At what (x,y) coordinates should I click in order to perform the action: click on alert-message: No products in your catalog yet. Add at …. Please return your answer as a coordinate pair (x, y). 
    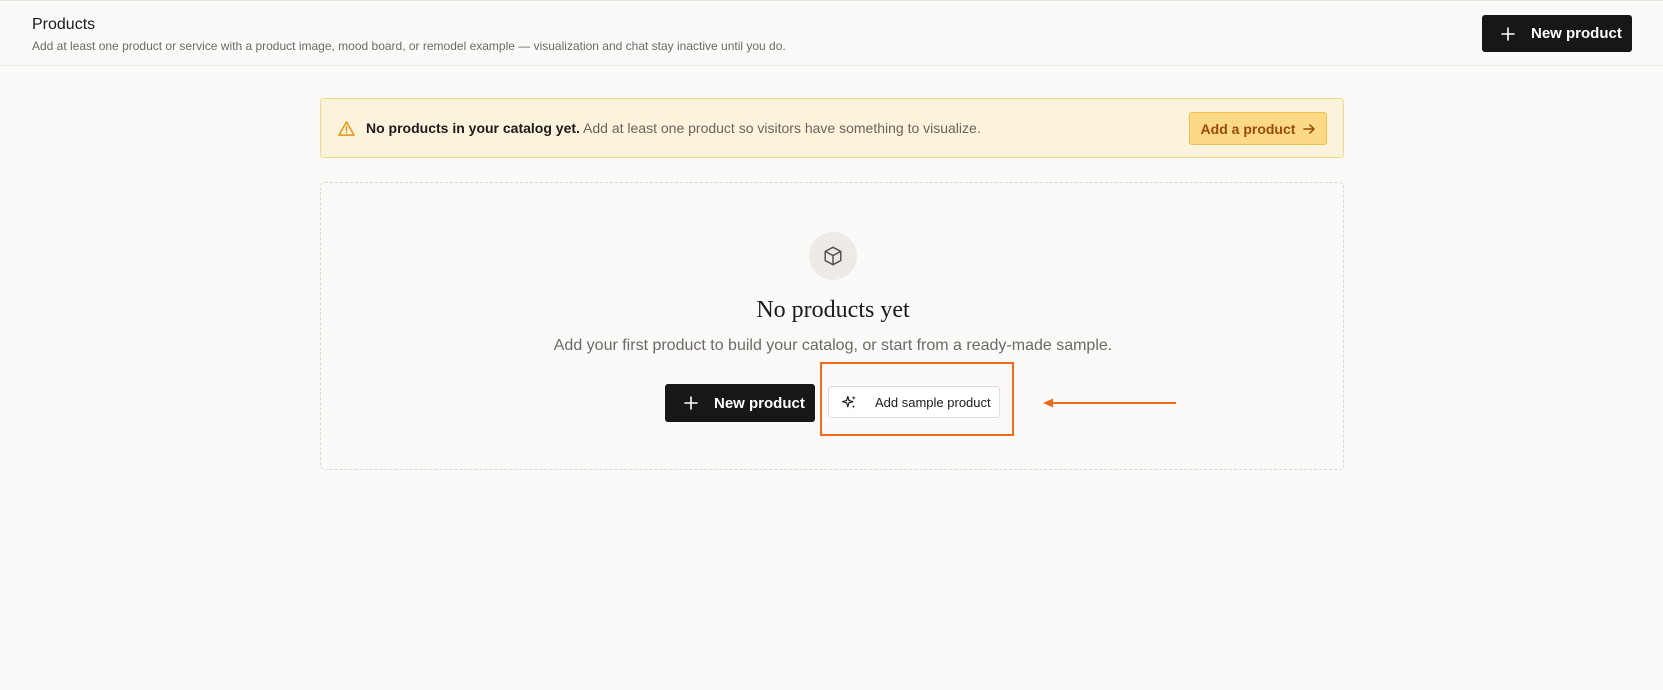
    Looking at the image, I should click on (673, 128).